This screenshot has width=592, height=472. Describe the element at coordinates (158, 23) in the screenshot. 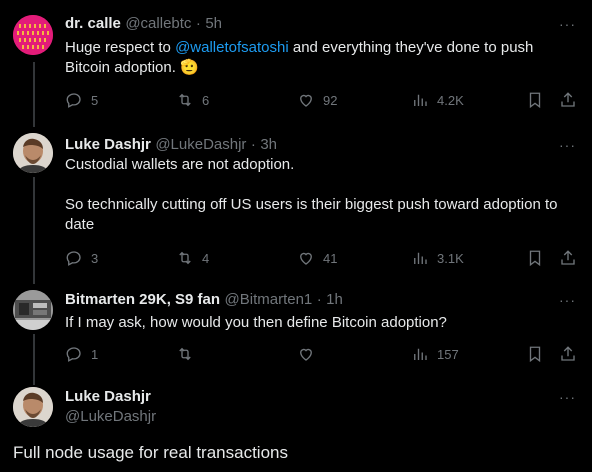

I see `author-handle: @callebtc` at that location.